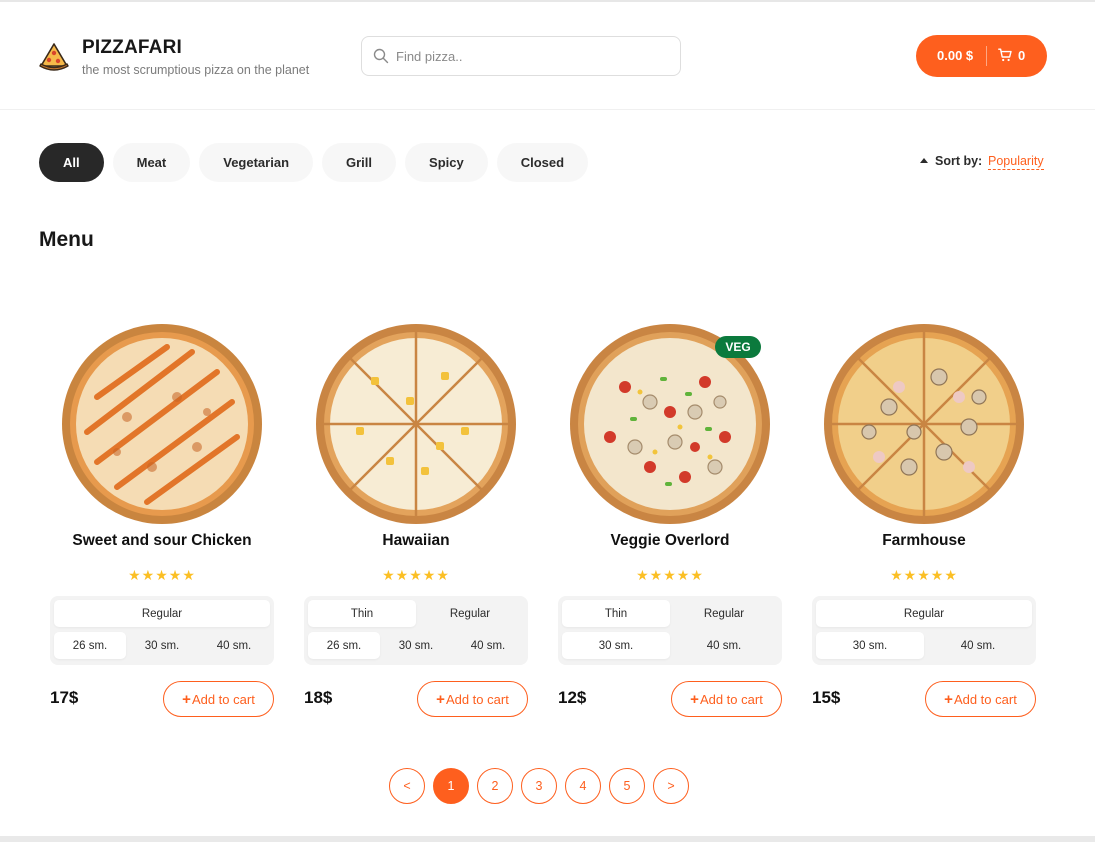  I want to click on category-meat: Meat, so click(151, 162).